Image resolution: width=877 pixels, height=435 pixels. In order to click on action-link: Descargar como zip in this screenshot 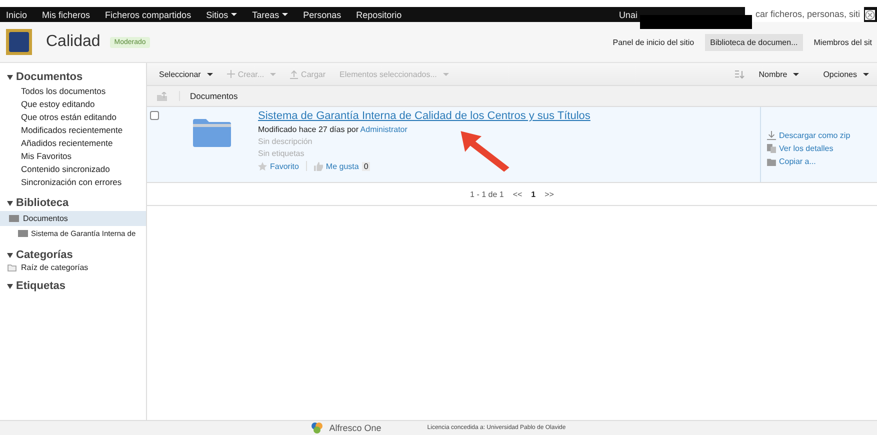, I will do `click(814, 135)`.